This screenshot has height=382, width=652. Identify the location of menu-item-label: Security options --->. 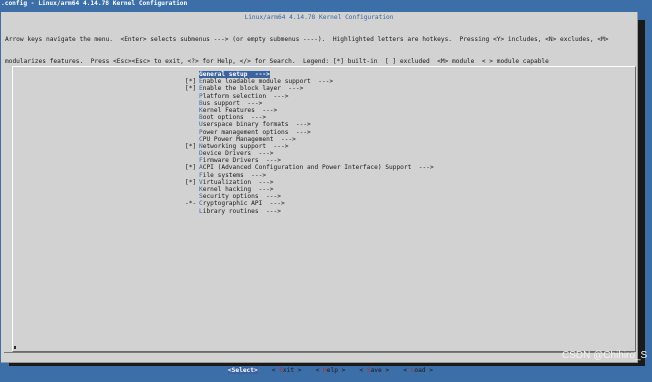
(240, 196).